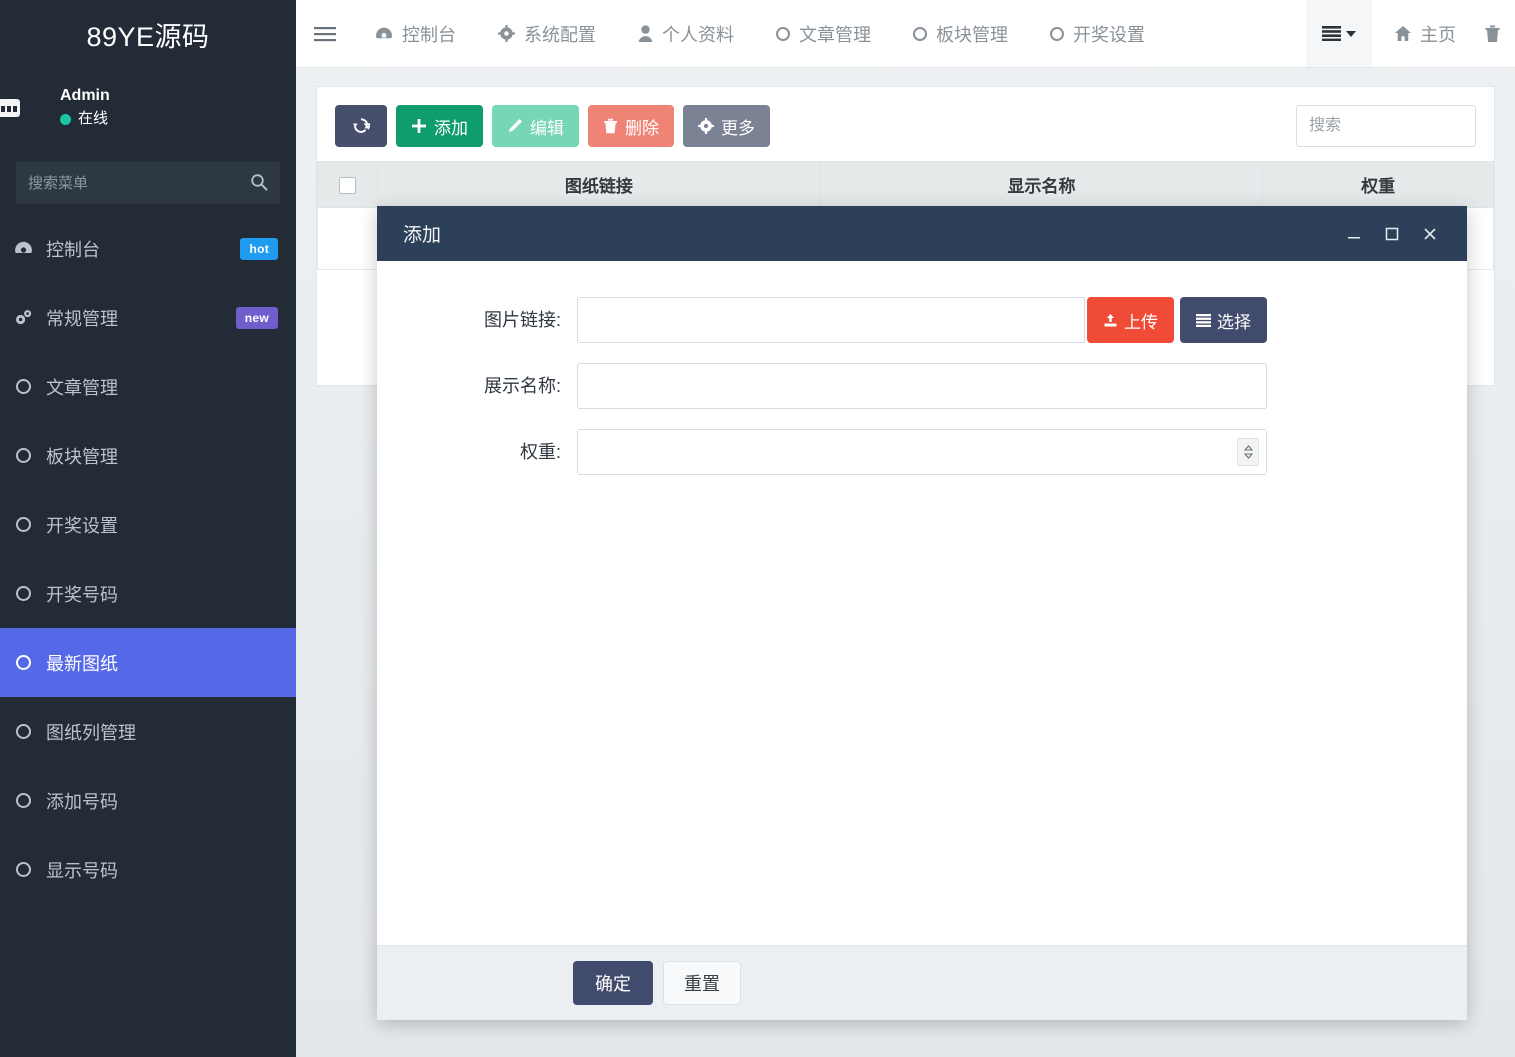 The height and width of the screenshot is (1057, 1515). Describe the element at coordinates (1392, 234) in the screenshot. I see `maximize-icon` at that location.